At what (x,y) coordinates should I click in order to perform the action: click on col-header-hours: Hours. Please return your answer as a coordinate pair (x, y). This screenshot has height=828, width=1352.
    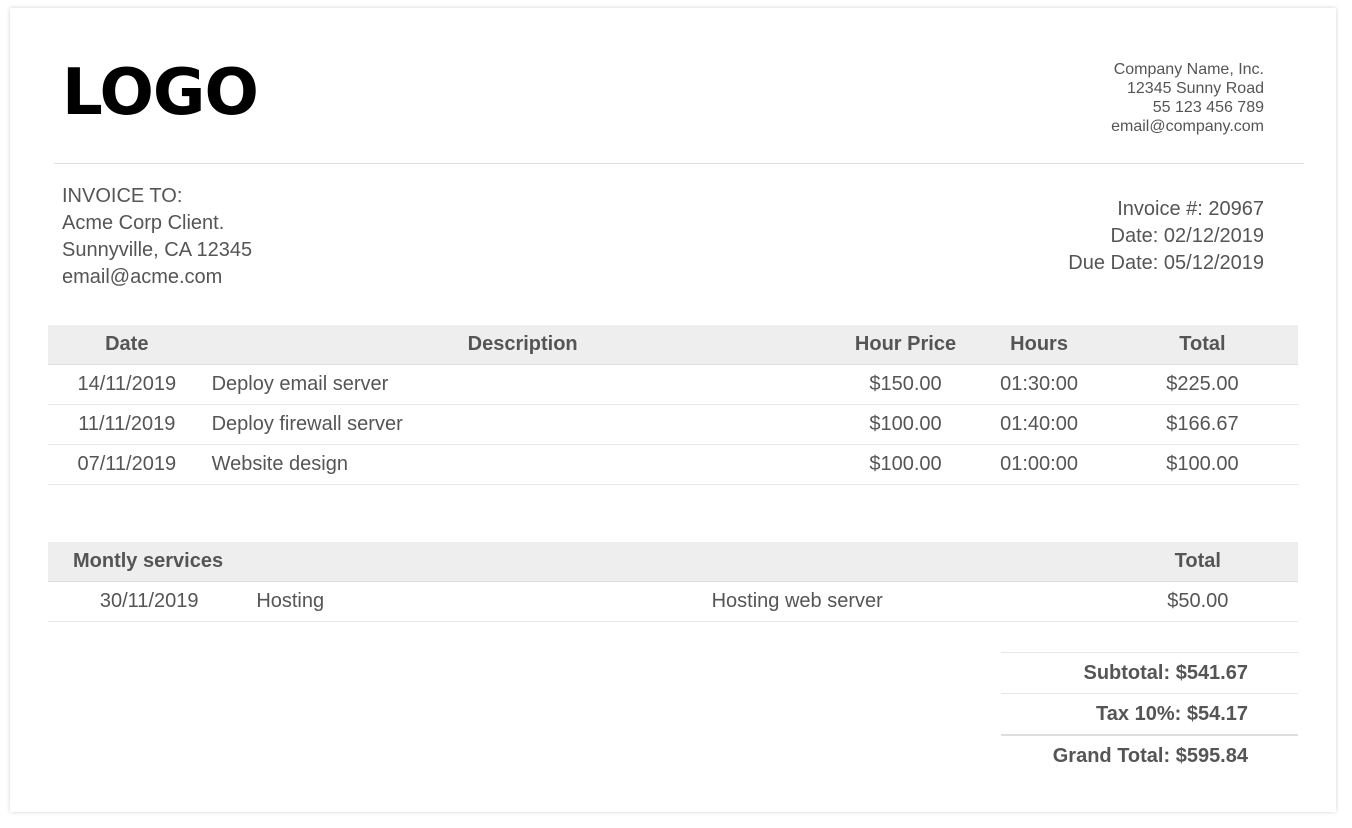
    Looking at the image, I should click on (1039, 345).